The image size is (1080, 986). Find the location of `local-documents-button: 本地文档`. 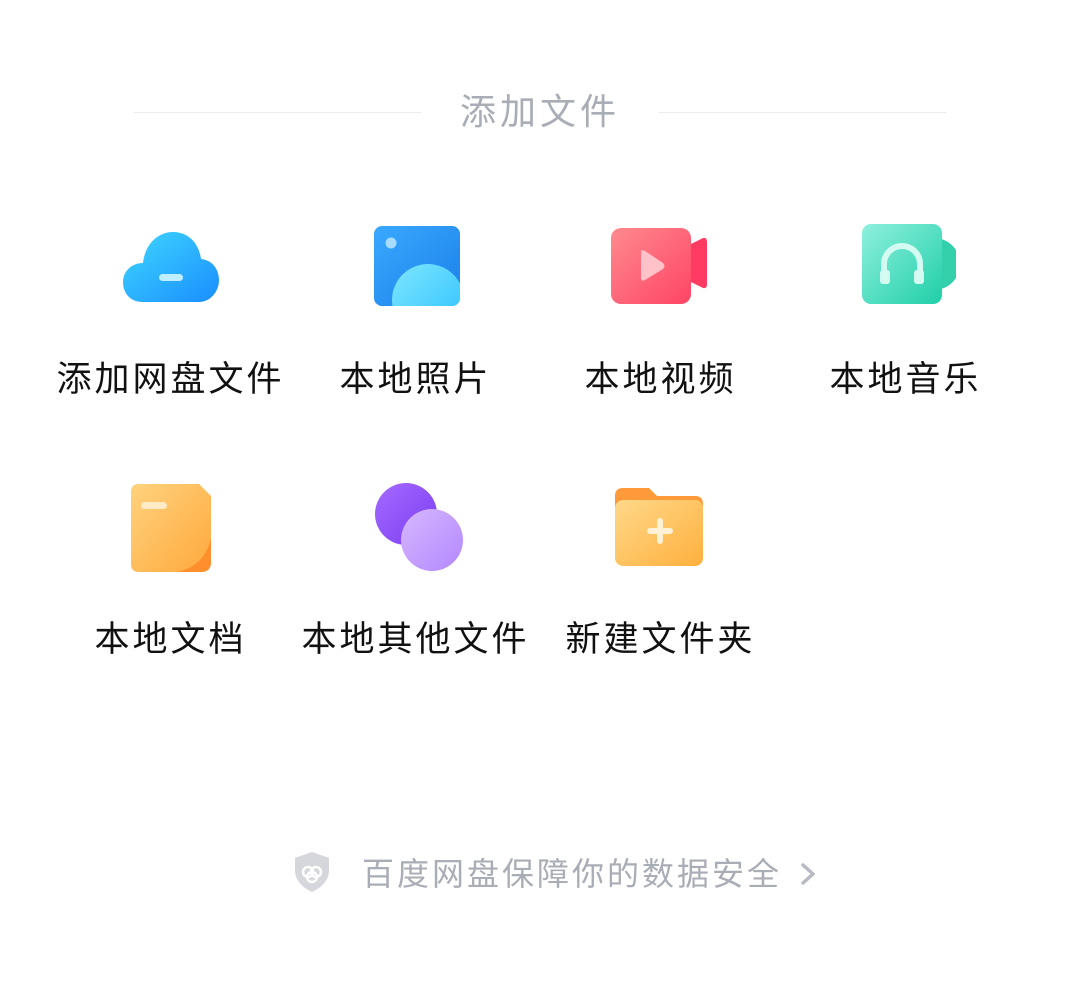

local-documents-button: 本地文档 is located at coordinates (170, 578).